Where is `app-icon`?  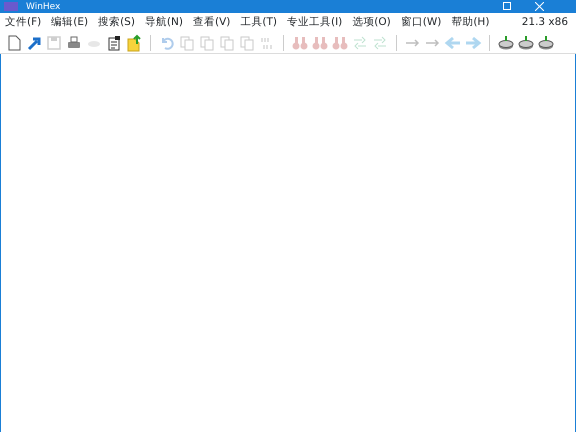 app-icon is located at coordinates (11, 6).